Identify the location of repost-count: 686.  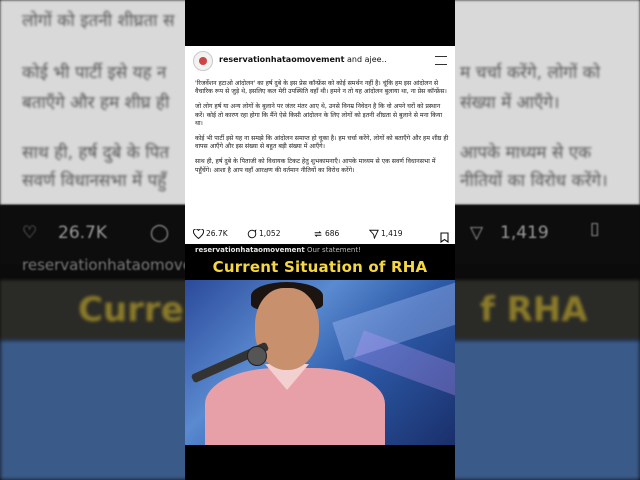
(332, 233).